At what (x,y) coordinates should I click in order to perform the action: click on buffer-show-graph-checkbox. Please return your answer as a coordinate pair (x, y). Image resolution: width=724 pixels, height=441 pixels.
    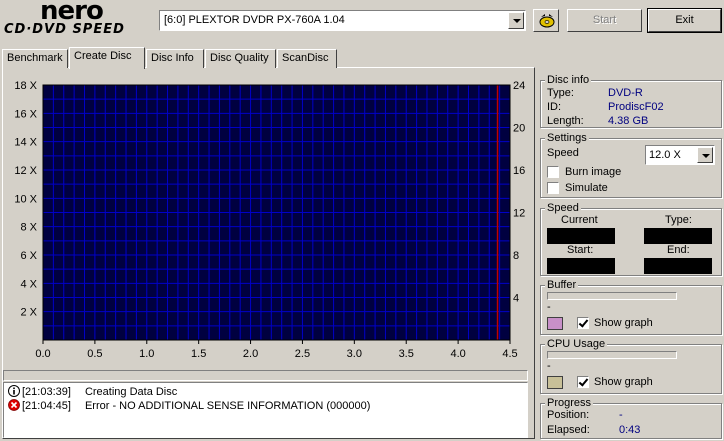
    Looking at the image, I should click on (583, 323).